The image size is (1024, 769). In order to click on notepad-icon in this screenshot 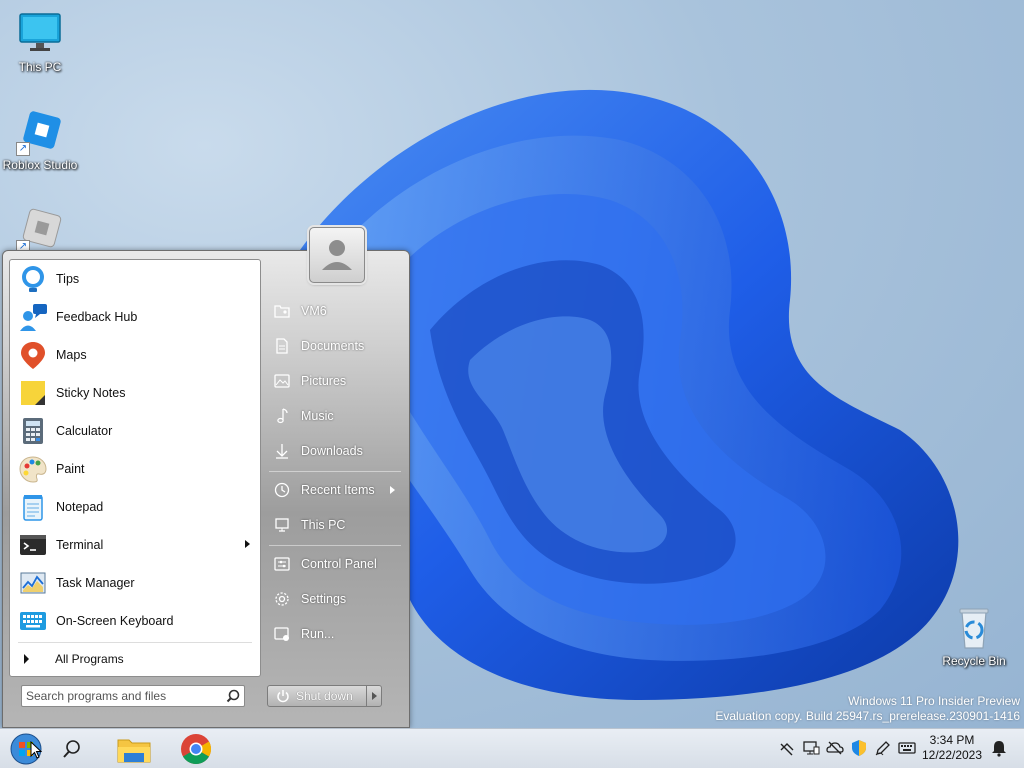, I will do `click(33, 507)`.